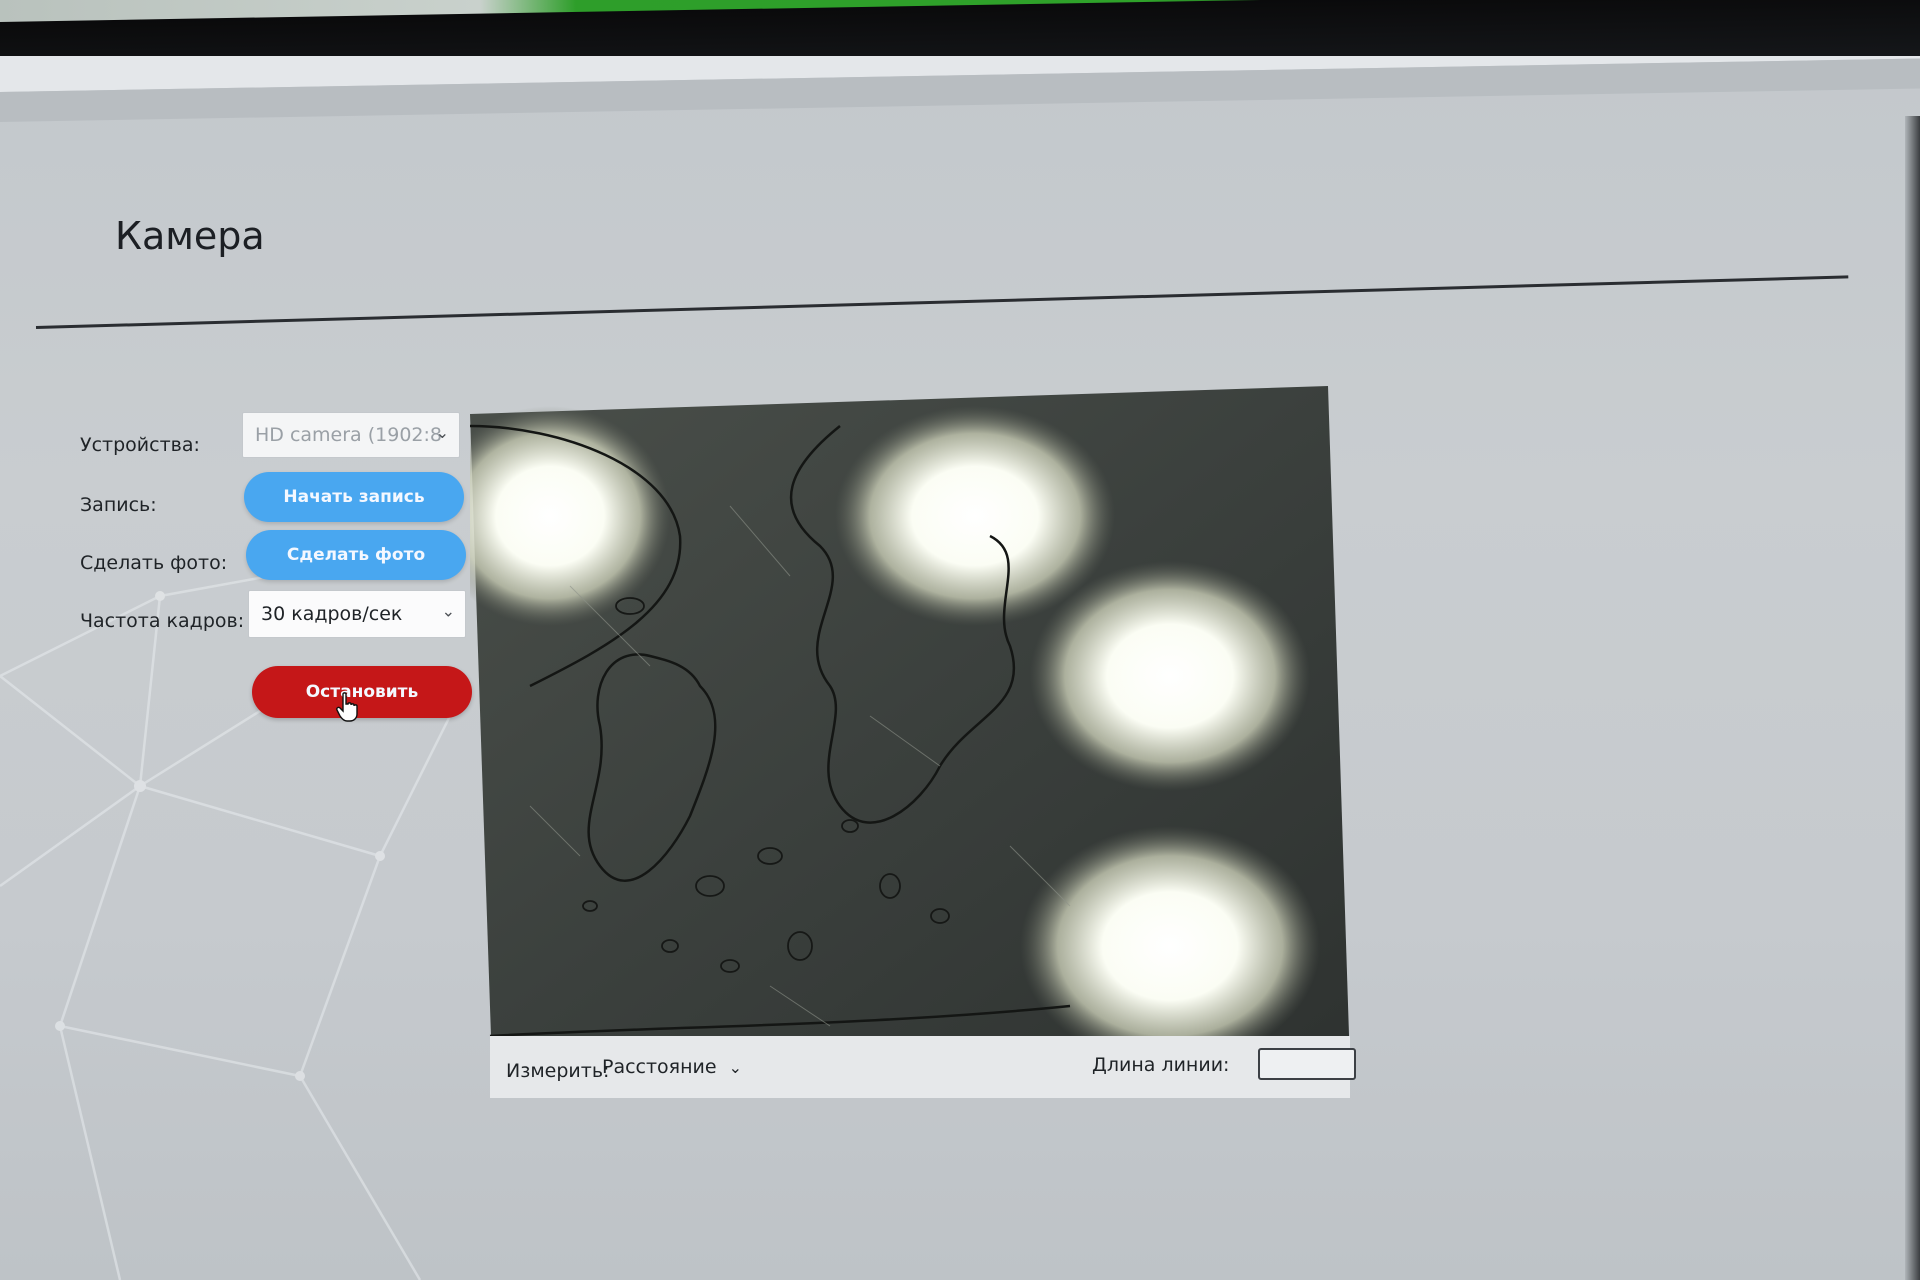 The image size is (1920, 1280). I want to click on record-label: Запись:, so click(118, 505).